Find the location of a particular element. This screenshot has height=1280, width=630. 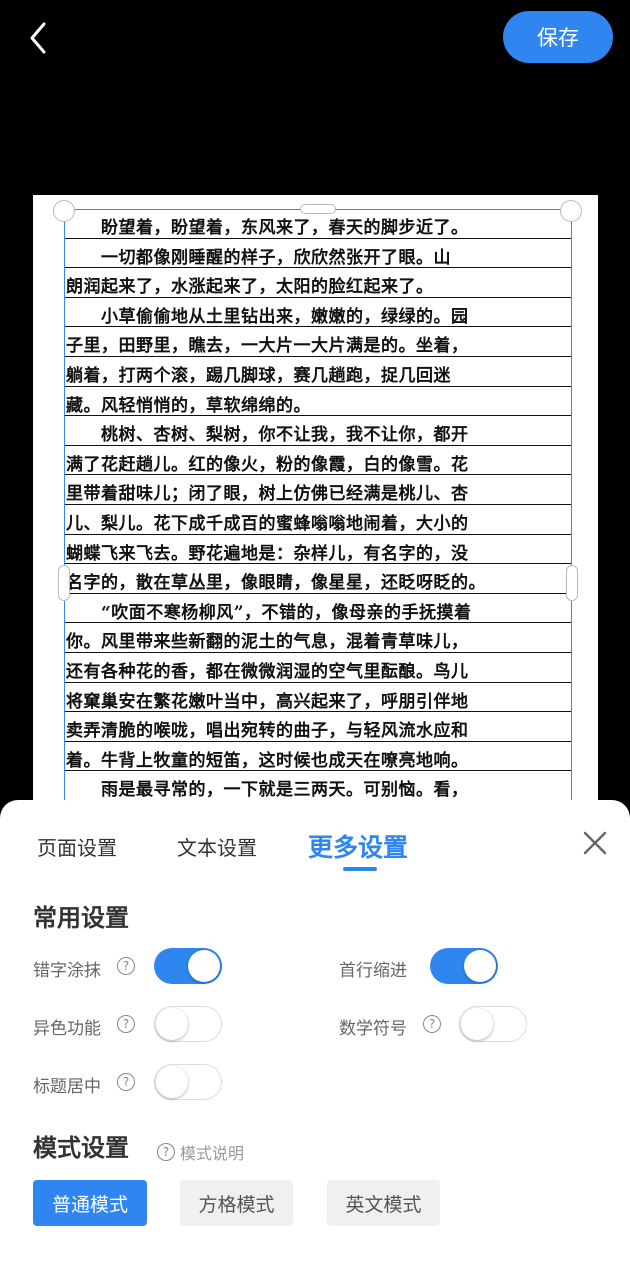

back-button is located at coordinates (40, 38).